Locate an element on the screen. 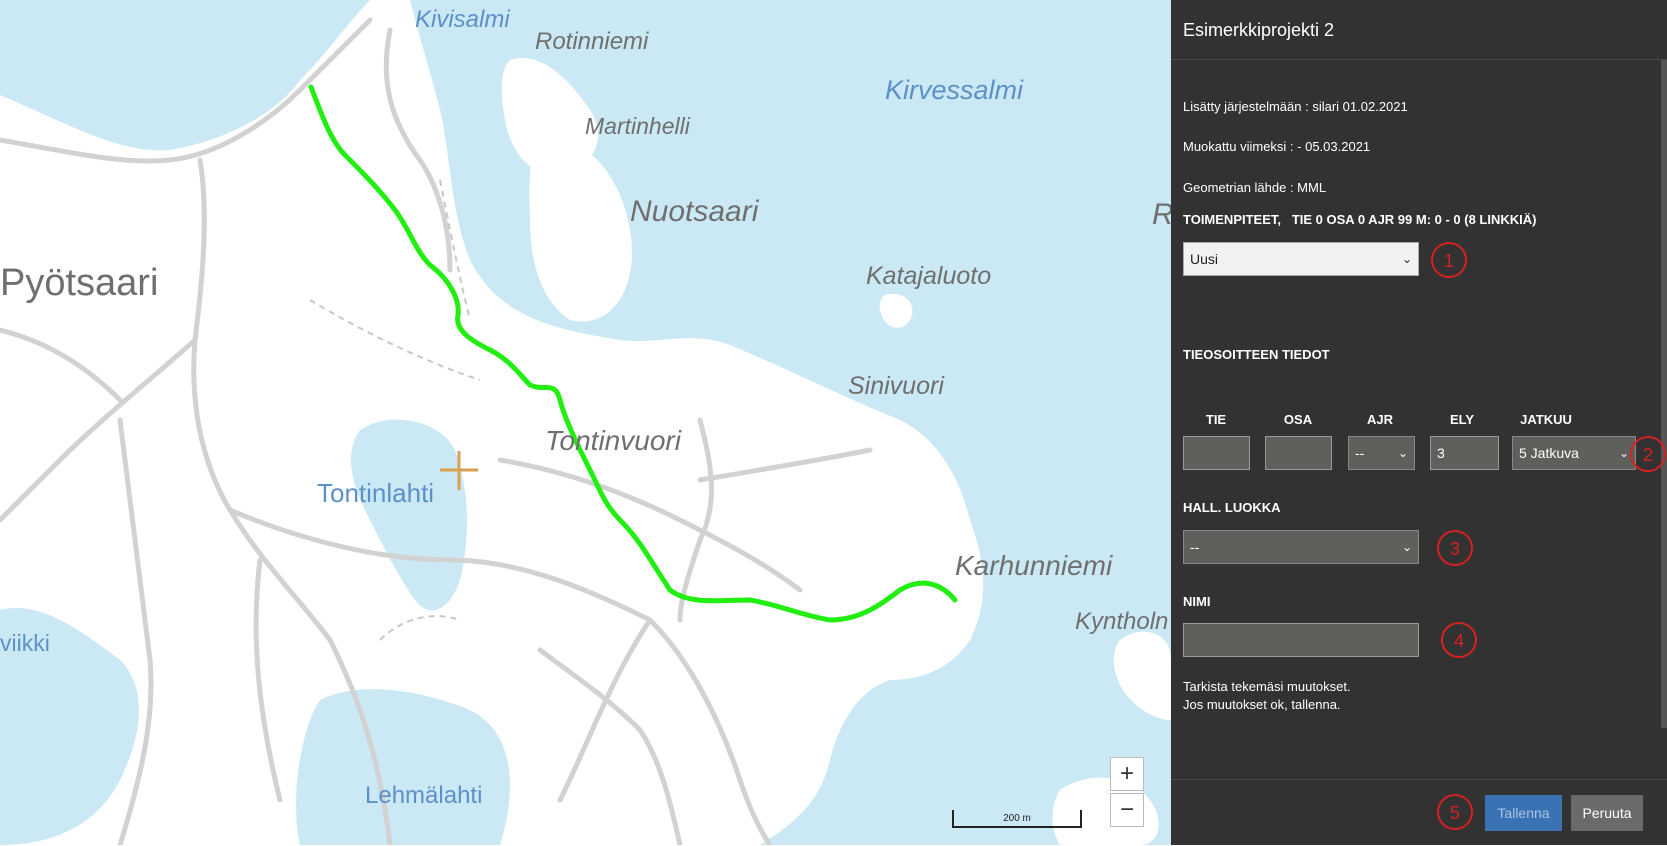 The width and height of the screenshot is (1667, 846). column-header-tie: TIE is located at coordinates (1216, 419).